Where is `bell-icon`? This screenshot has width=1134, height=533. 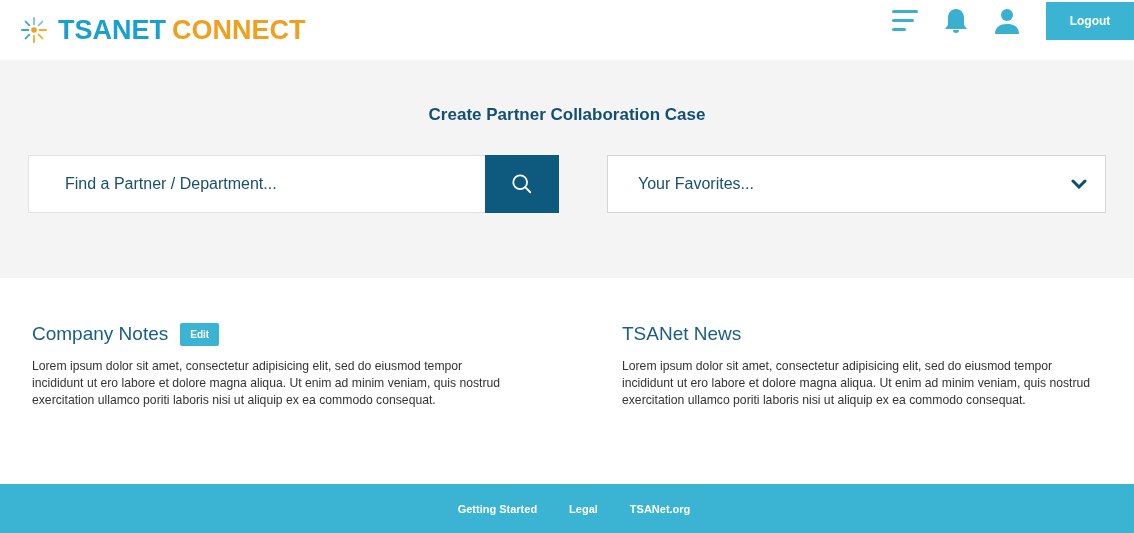 bell-icon is located at coordinates (956, 21).